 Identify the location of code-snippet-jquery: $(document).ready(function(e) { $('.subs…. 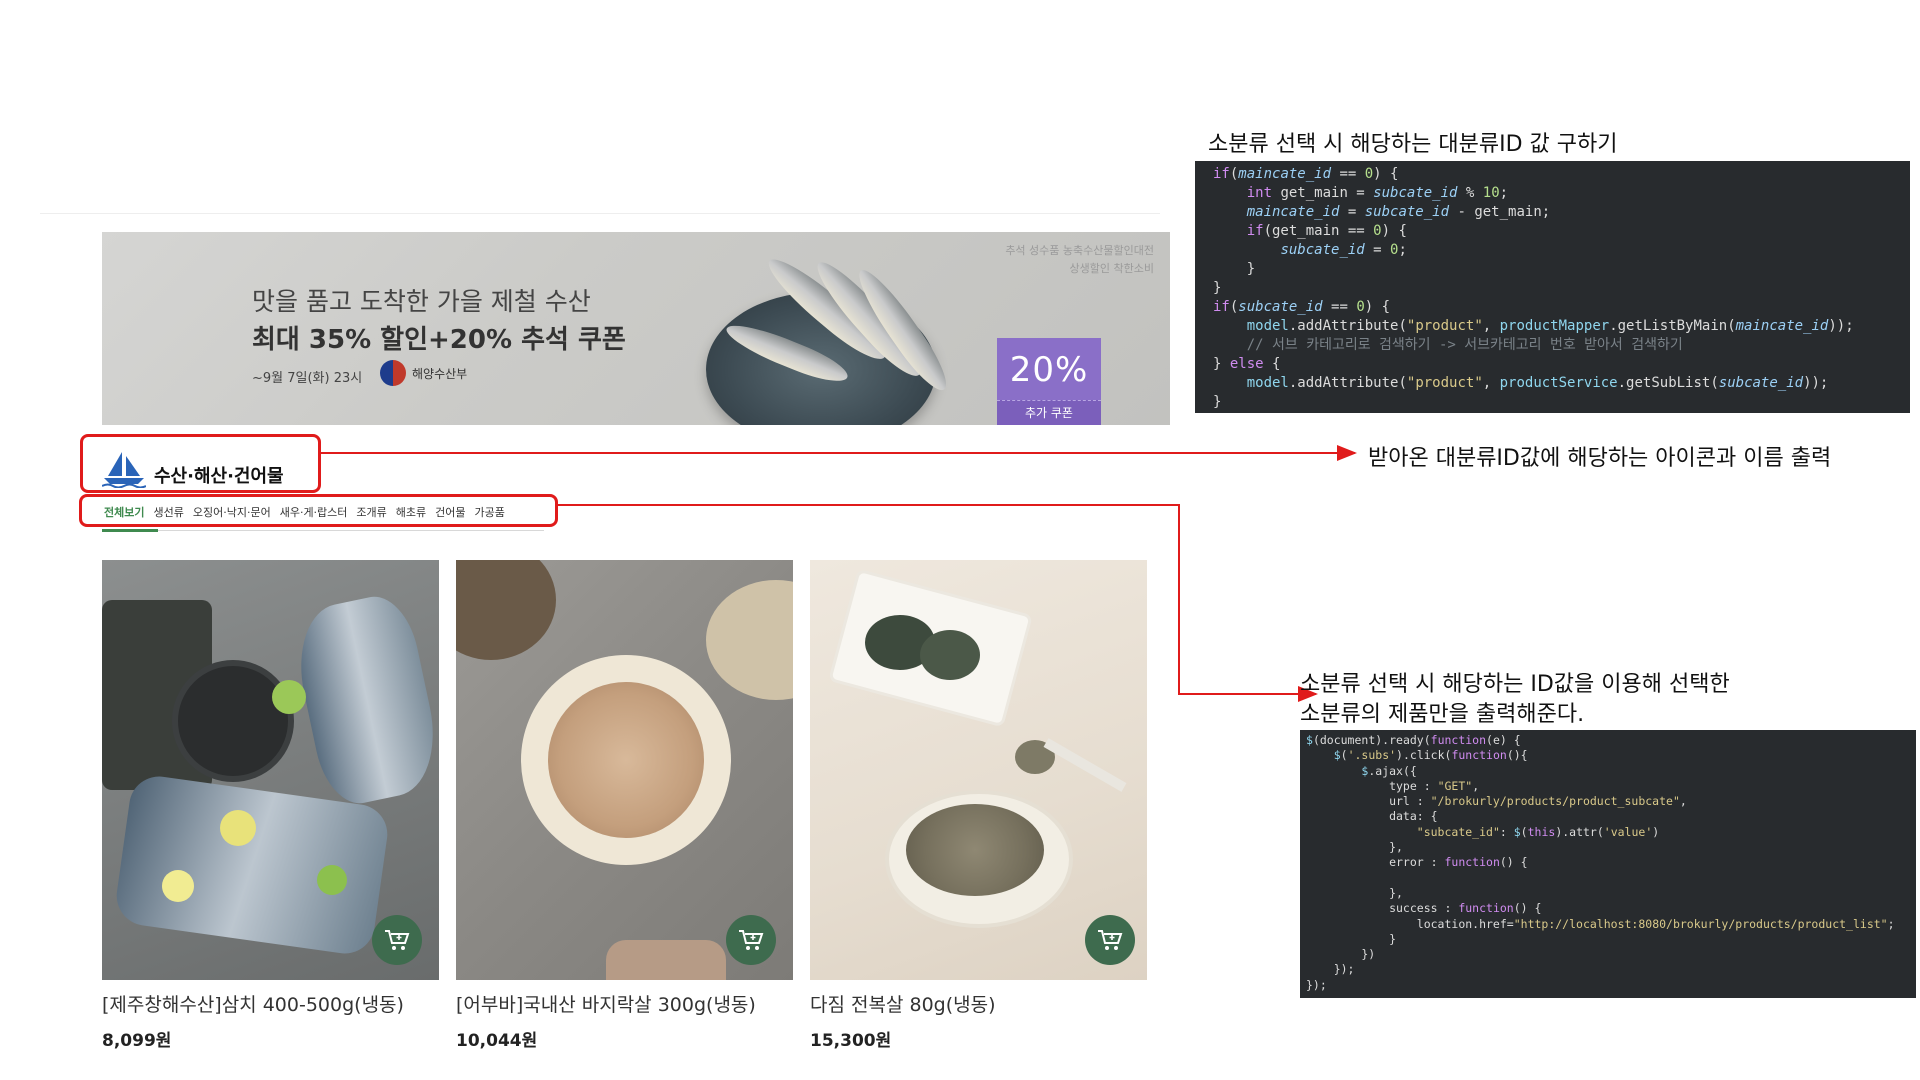
(1608, 864).